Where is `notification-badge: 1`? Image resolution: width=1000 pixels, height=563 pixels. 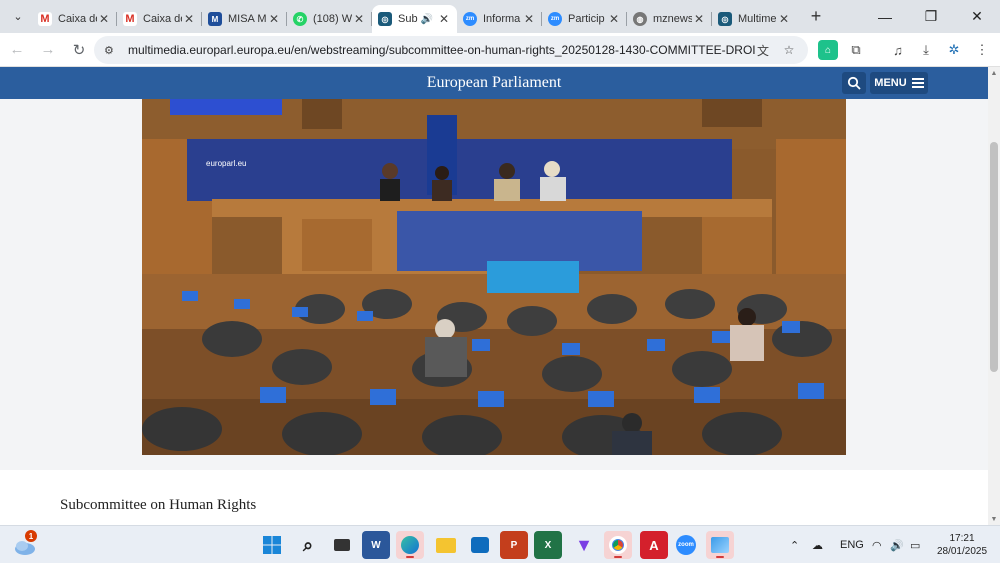
notification-badge: 1 is located at coordinates (31, 536).